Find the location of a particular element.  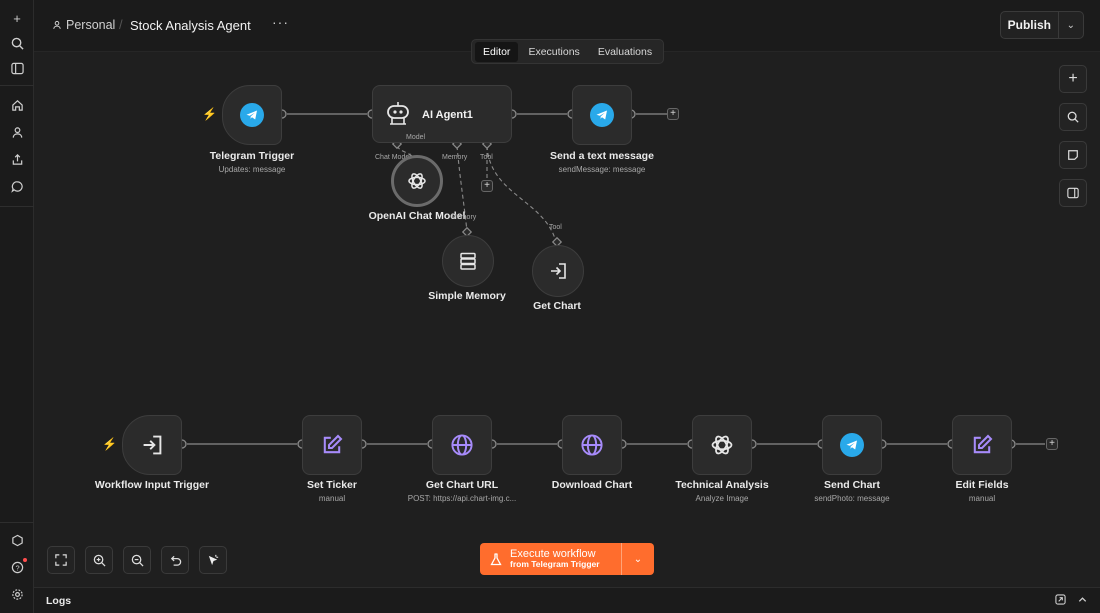

agent-title: AI Agent1 is located at coordinates (447, 115).